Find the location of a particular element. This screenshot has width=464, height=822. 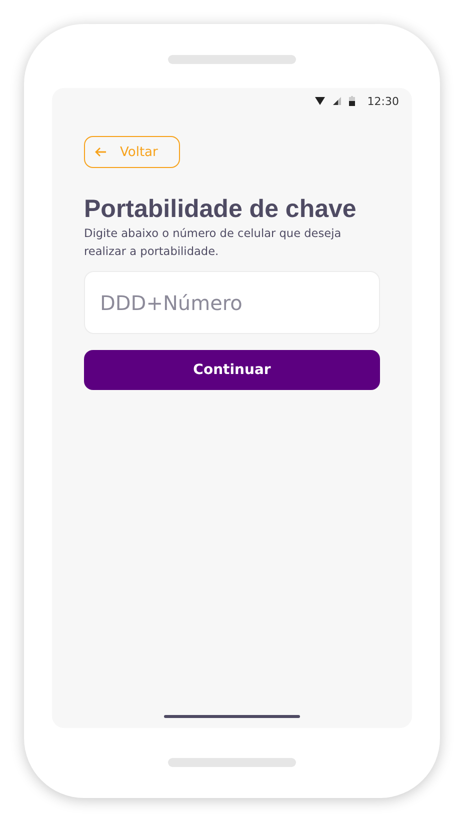

page-title: Portabilidade de chave is located at coordinates (220, 209).